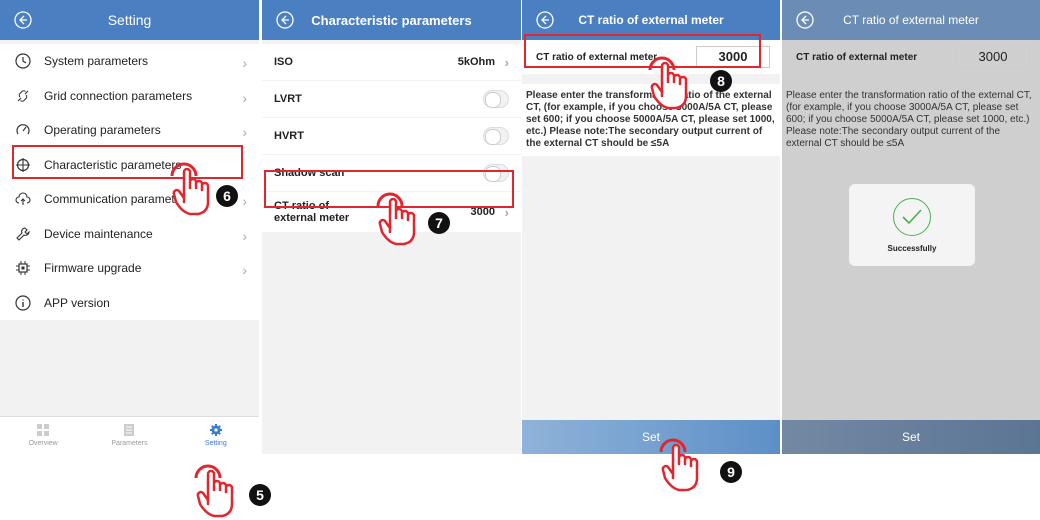  What do you see at coordinates (129, 430) in the screenshot?
I see `document-icon` at bounding box center [129, 430].